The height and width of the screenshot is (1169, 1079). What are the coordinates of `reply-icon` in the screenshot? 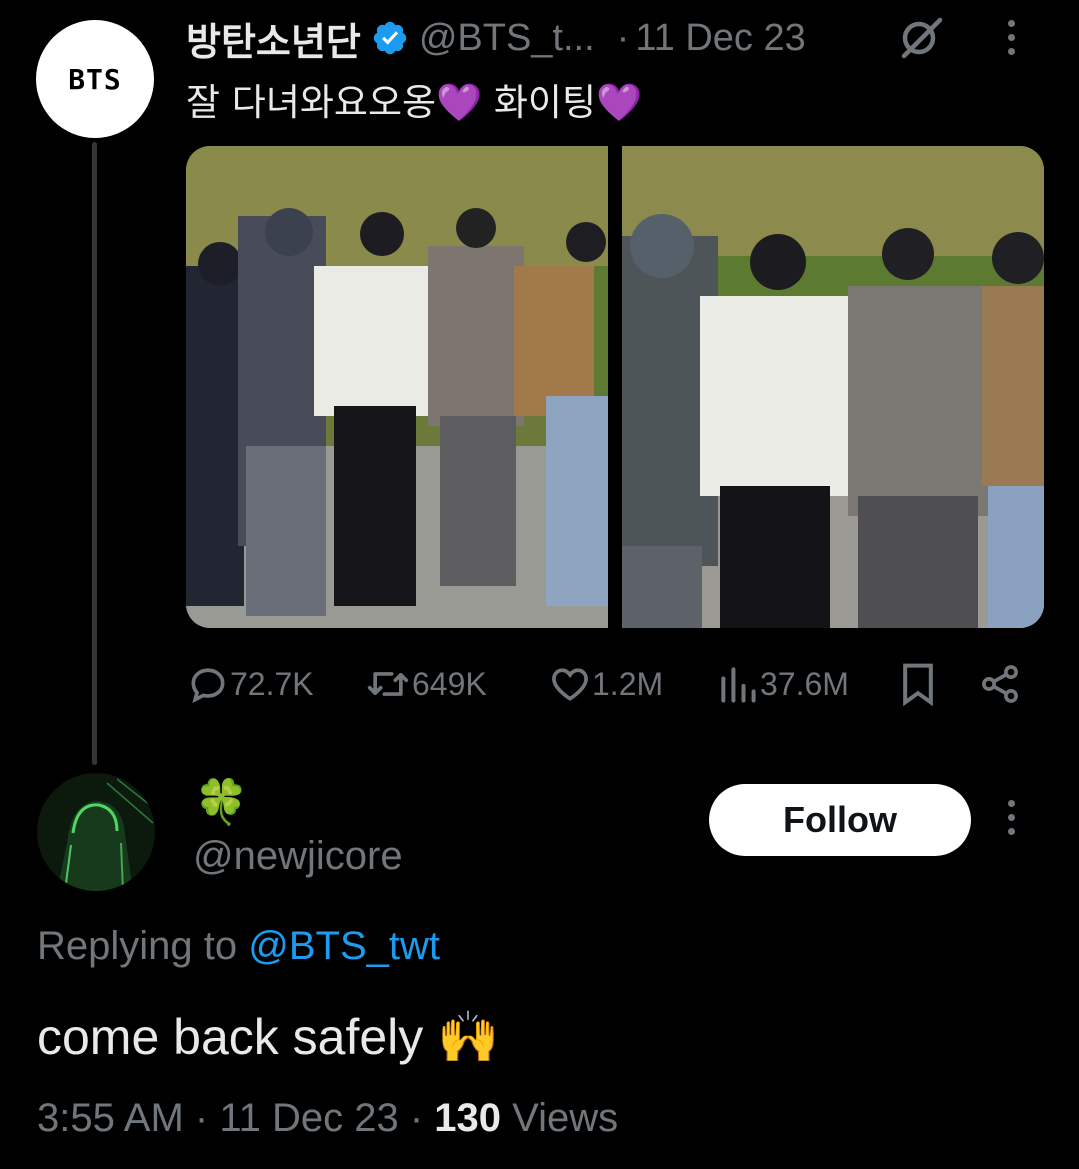 It's located at (208, 686).